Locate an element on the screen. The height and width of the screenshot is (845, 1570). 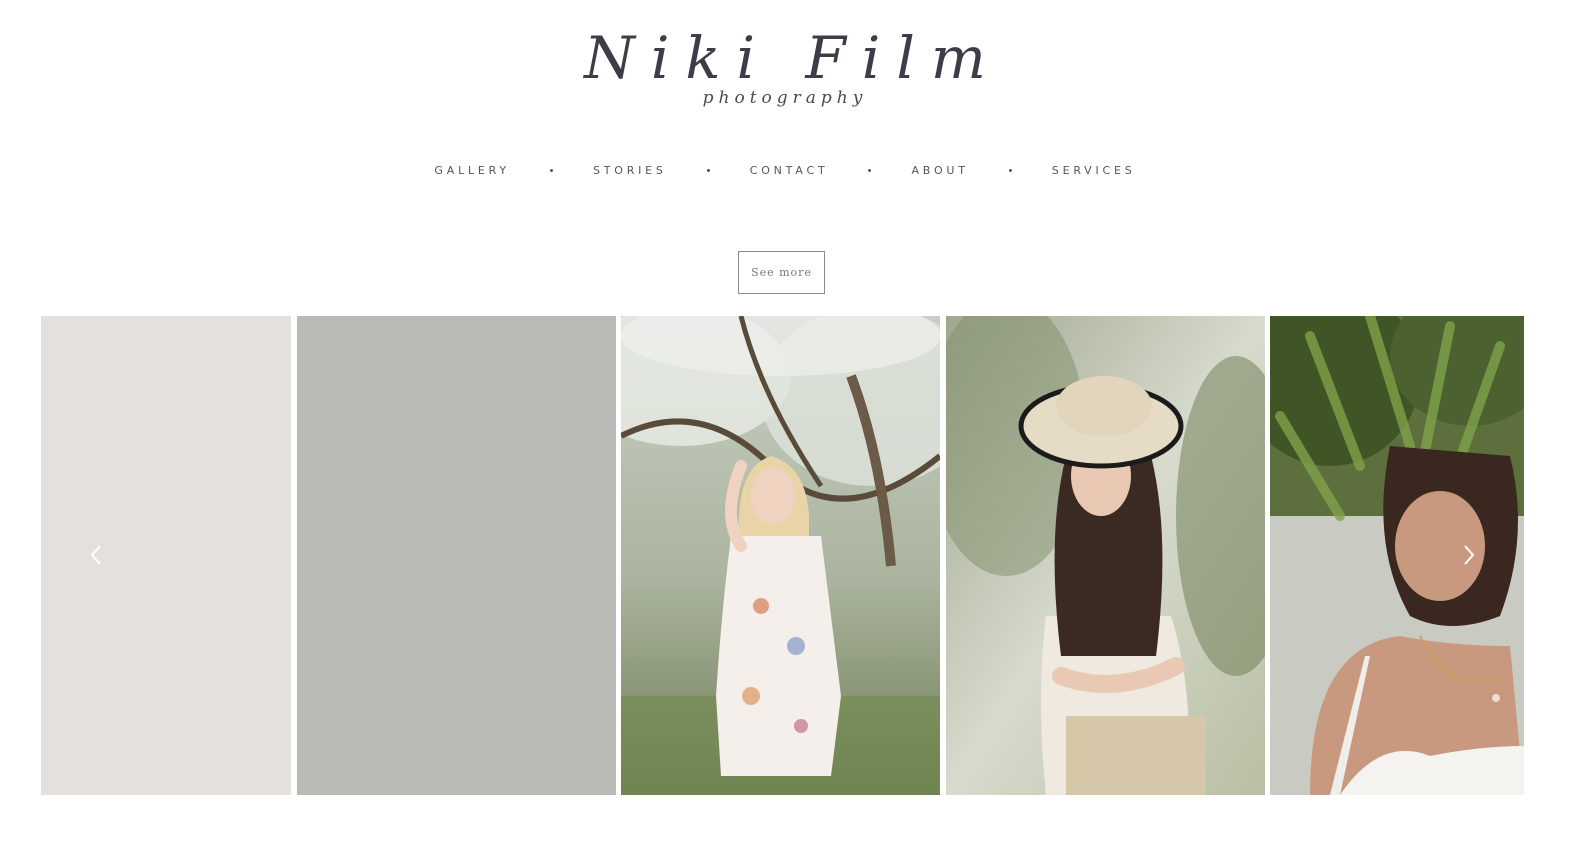
main-nav: GALLERY STORIES CONTACT ABOUT SERVICES is located at coordinates (785, 170).